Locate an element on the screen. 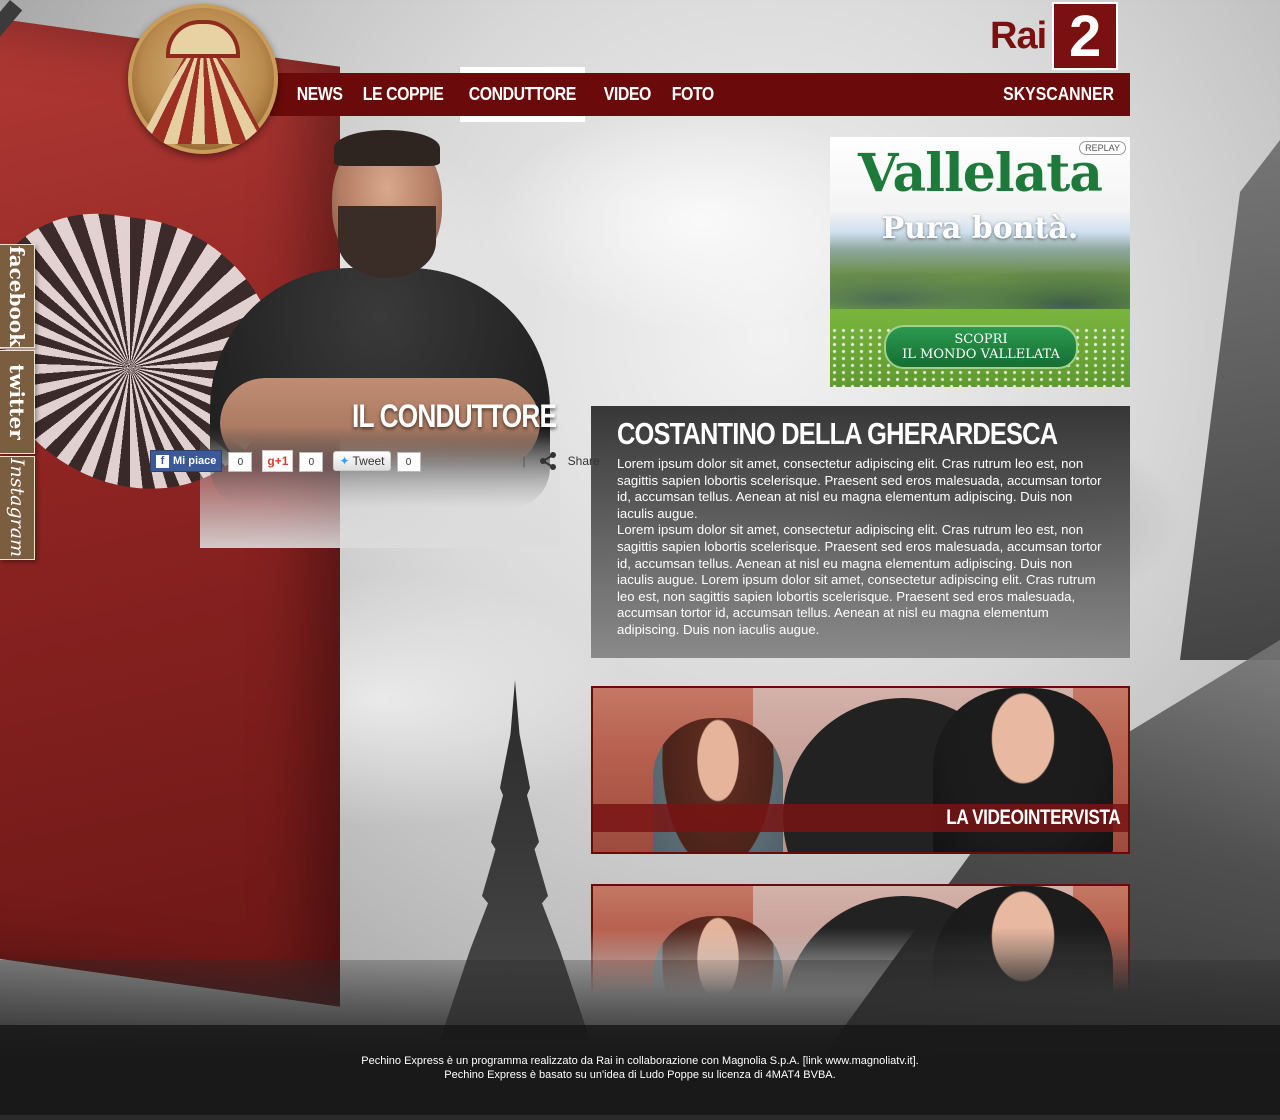 The image size is (1280, 1120). share-icon is located at coordinates (547, 461).